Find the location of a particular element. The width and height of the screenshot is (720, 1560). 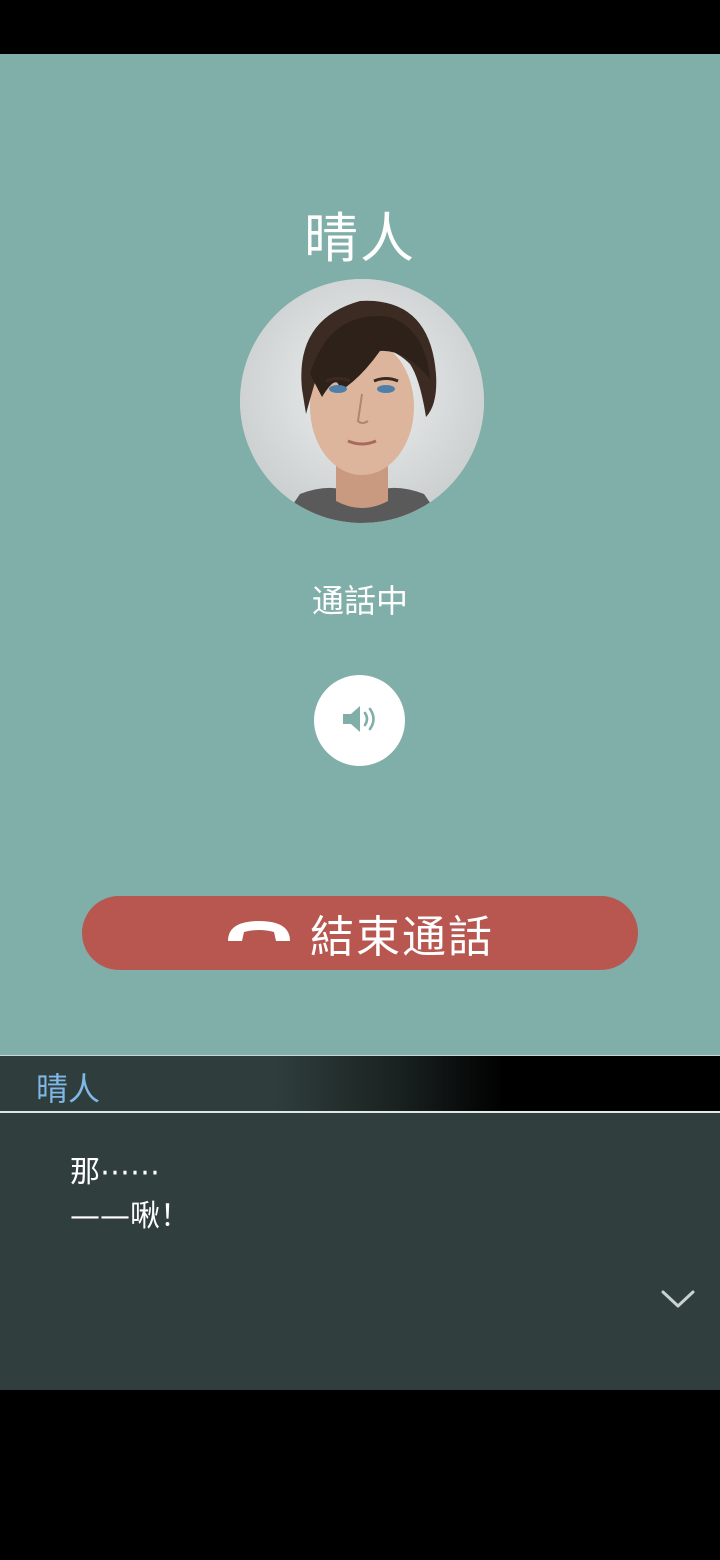

speaker-icon is located at coordinates (360, 721).